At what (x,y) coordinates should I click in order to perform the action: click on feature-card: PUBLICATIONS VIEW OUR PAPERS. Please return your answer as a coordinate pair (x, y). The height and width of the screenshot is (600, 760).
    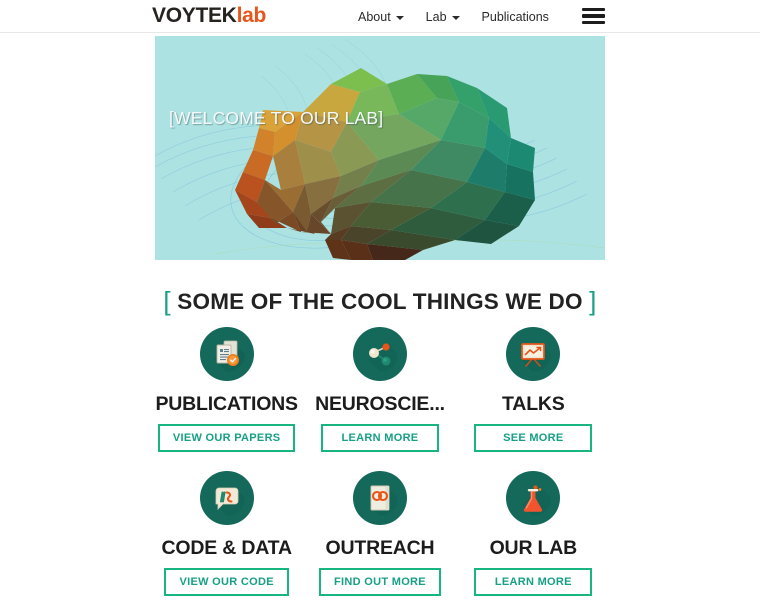
    Looking at the image, I should click on (226, 389).